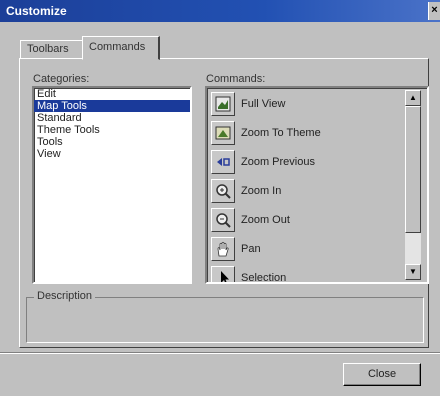 This screenshot has height=396, width=440. Describe the element at coordinates (223, 191) in the screenshot. I see `zoom-in-icon` at that location.